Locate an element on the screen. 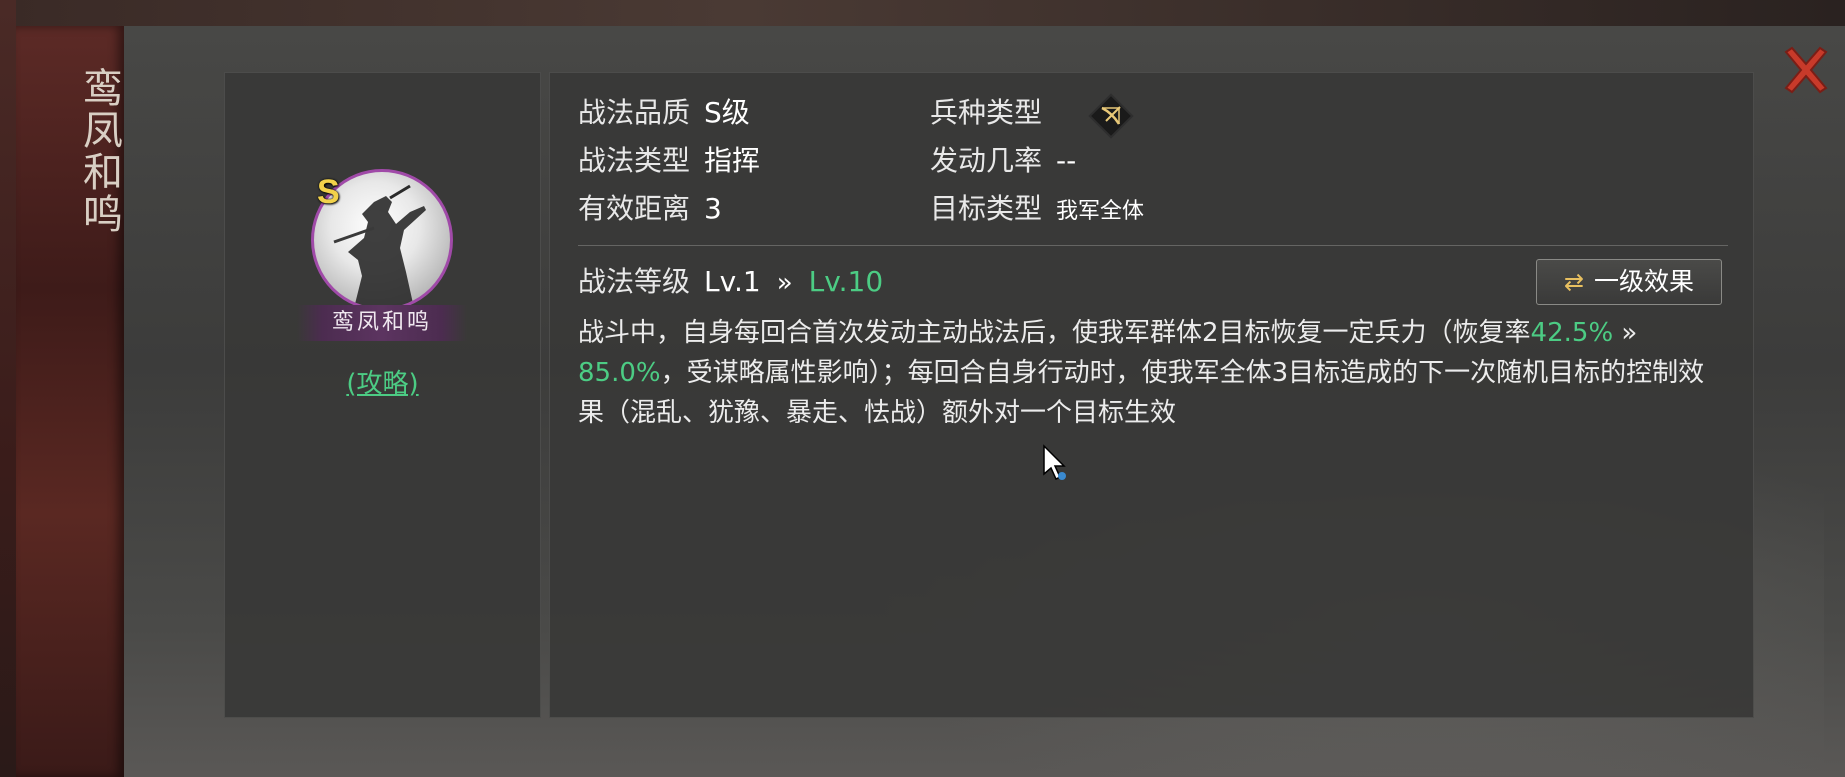  troop-label: 兵种类型 is located at coordinates (986, 112).